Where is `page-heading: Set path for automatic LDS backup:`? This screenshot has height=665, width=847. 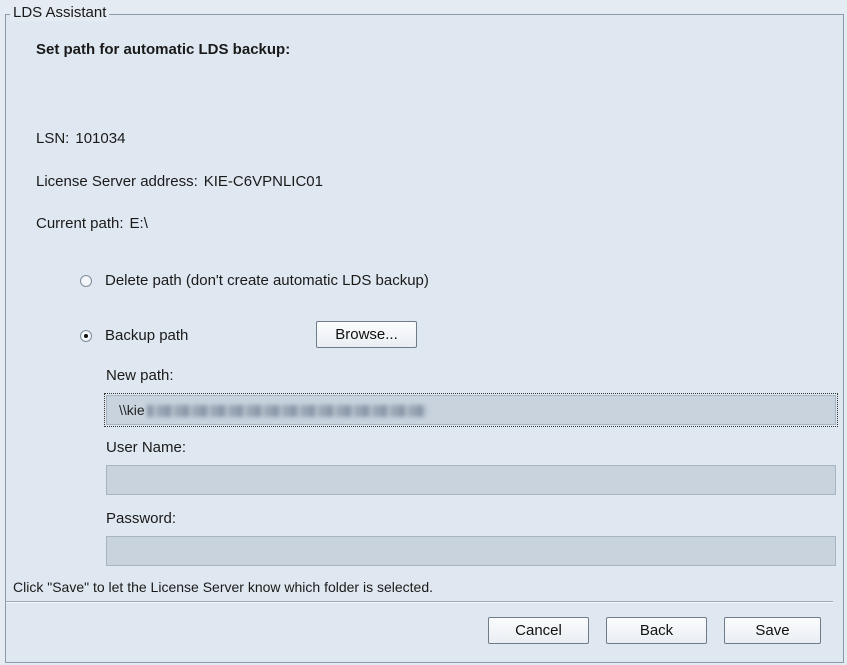 page-heading: Set path for automatic LDS backup: is located at coordinates (163, 49).